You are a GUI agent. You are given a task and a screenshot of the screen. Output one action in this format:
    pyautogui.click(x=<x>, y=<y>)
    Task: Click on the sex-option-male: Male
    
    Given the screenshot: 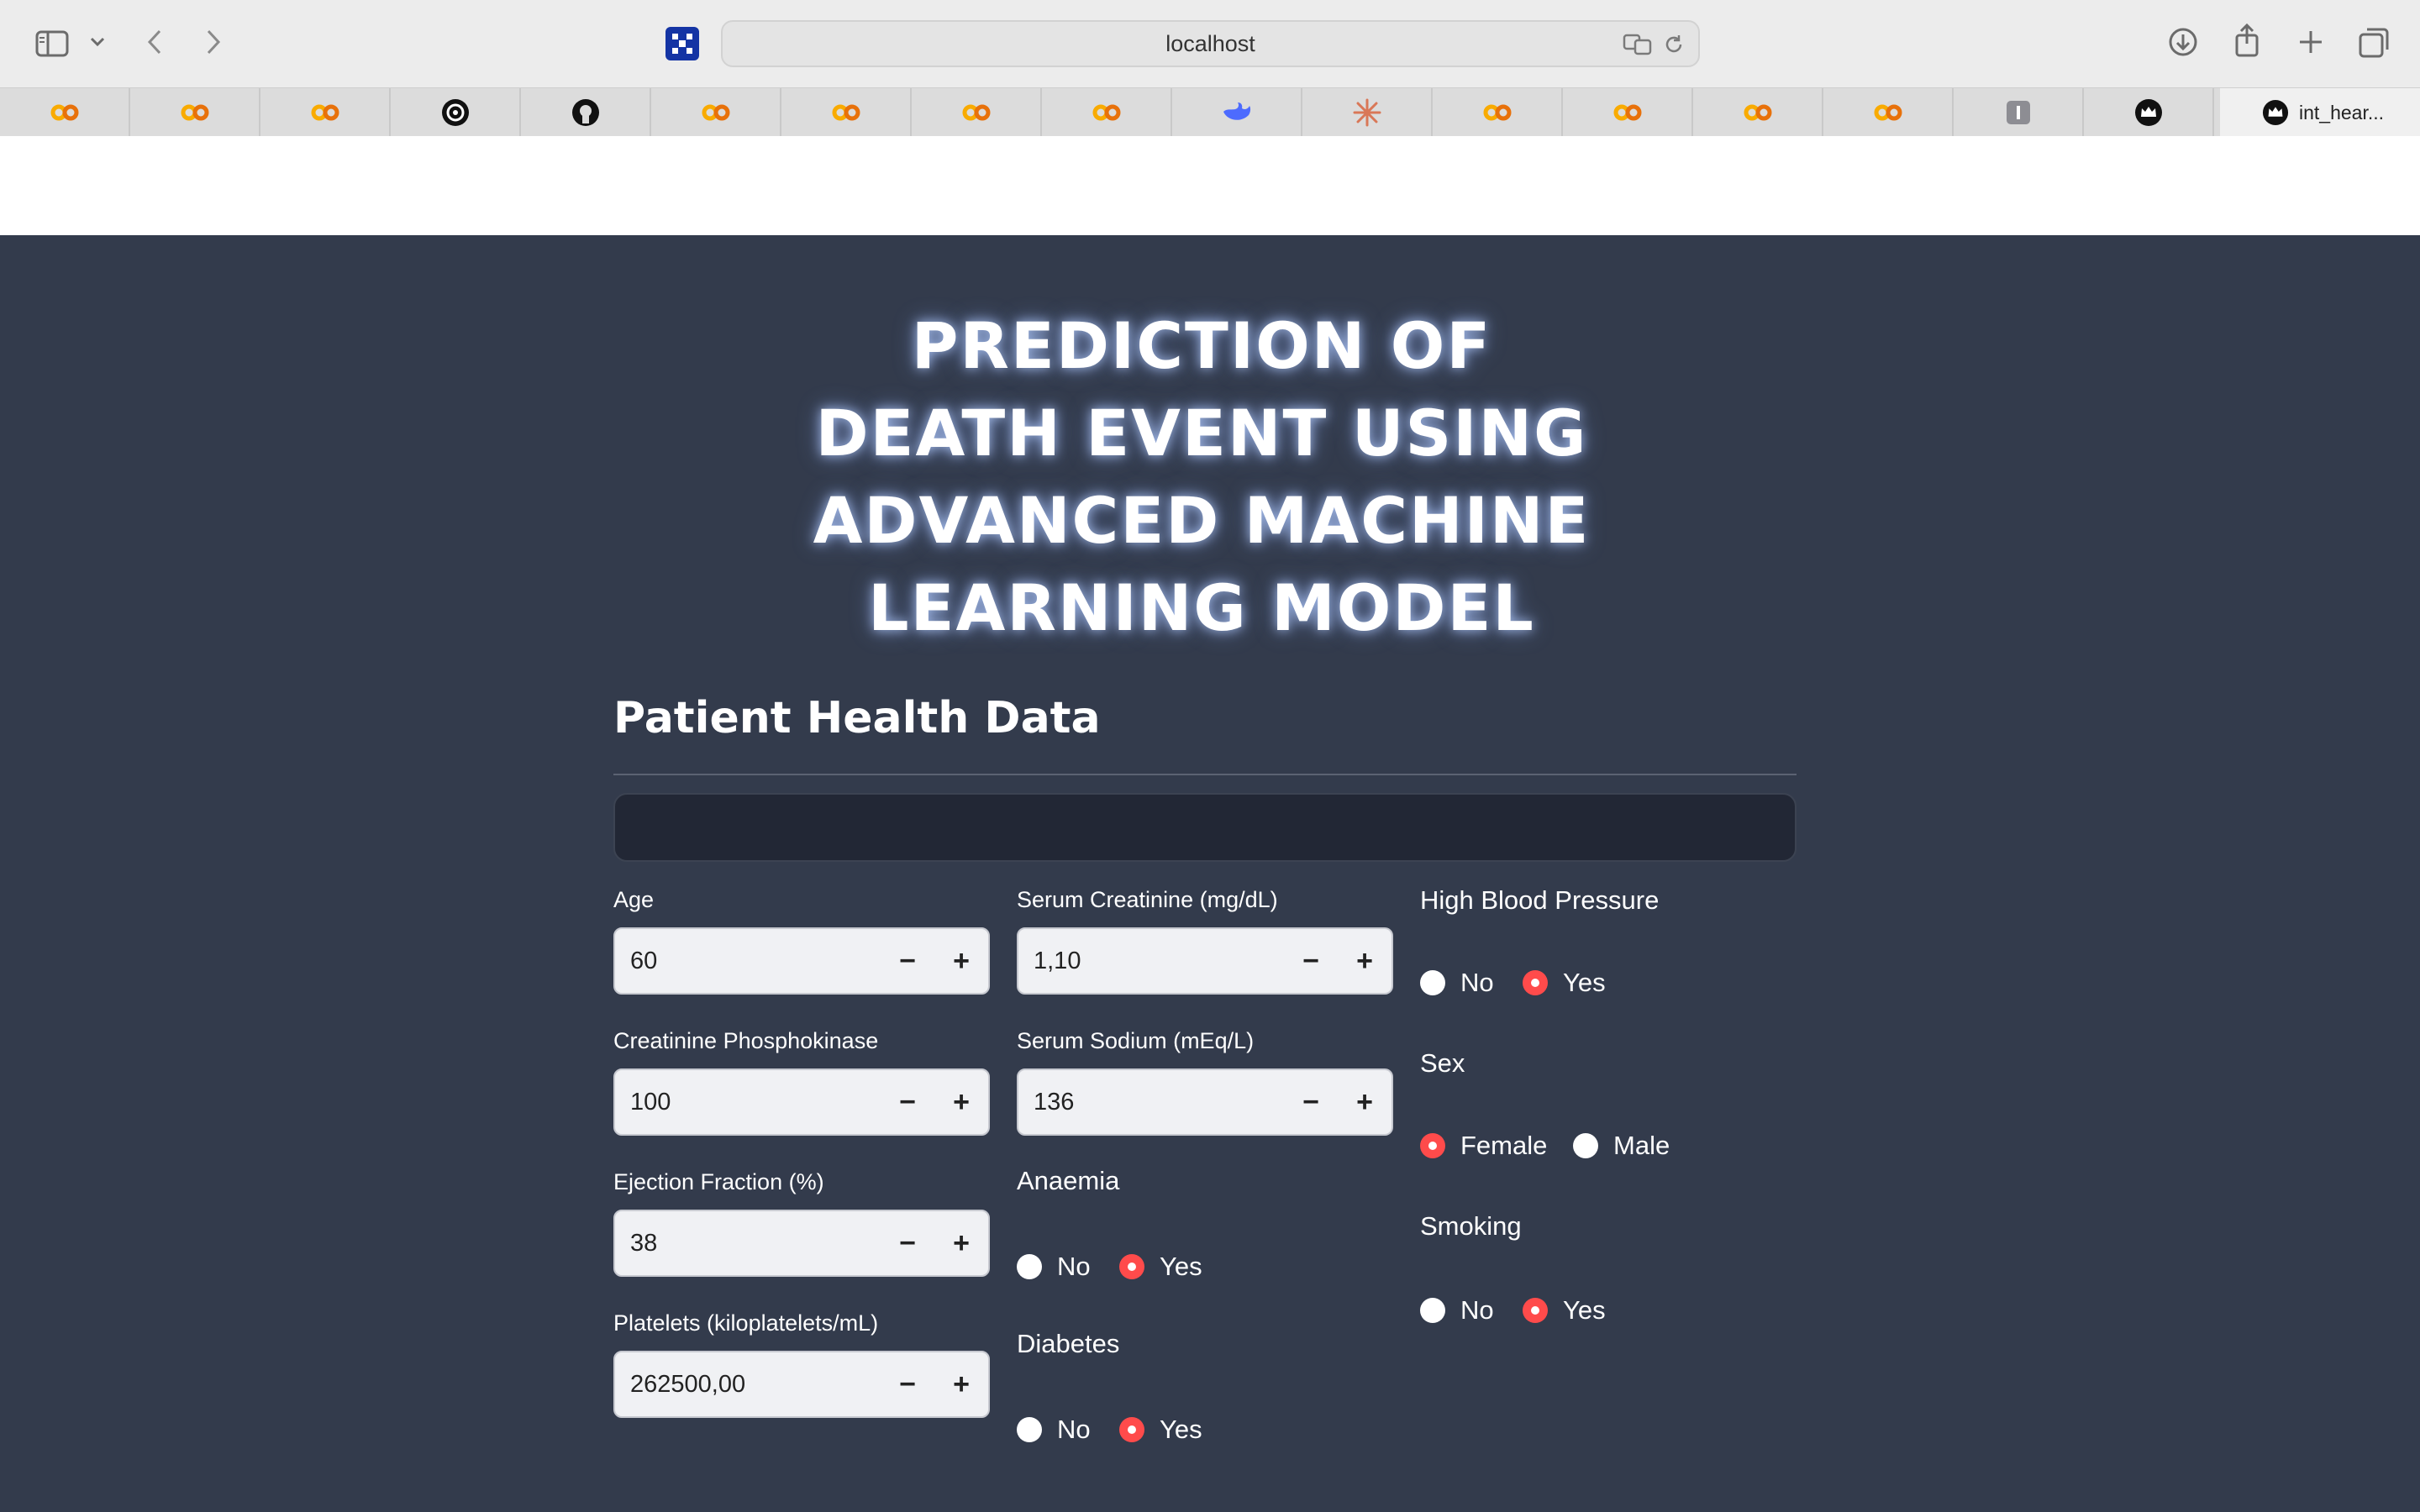 What is the action you would take?
    pyautogui.click(x=1621, y=1146)
    